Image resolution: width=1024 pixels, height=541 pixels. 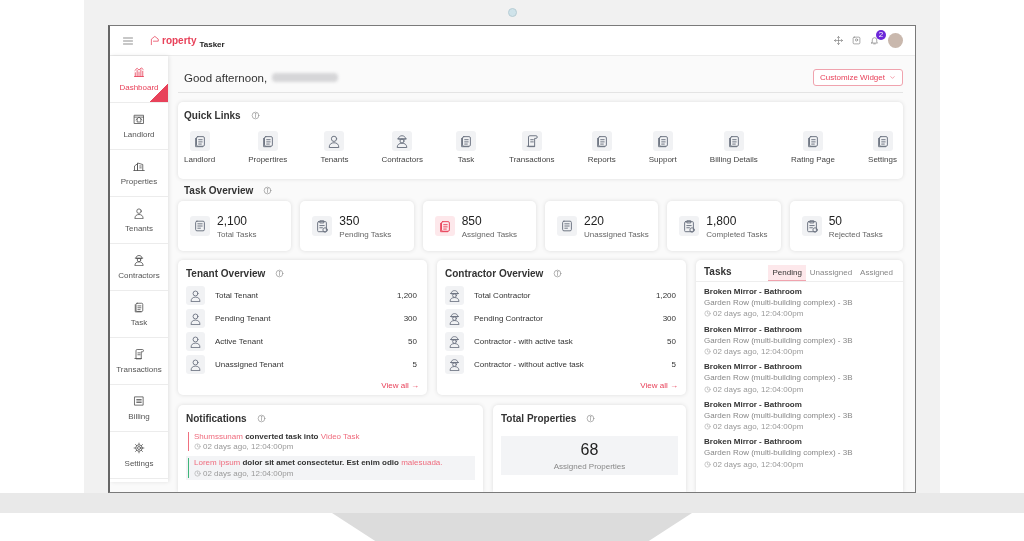 I want to click on quick-link: Rating Page, so click(x=812, y=147).